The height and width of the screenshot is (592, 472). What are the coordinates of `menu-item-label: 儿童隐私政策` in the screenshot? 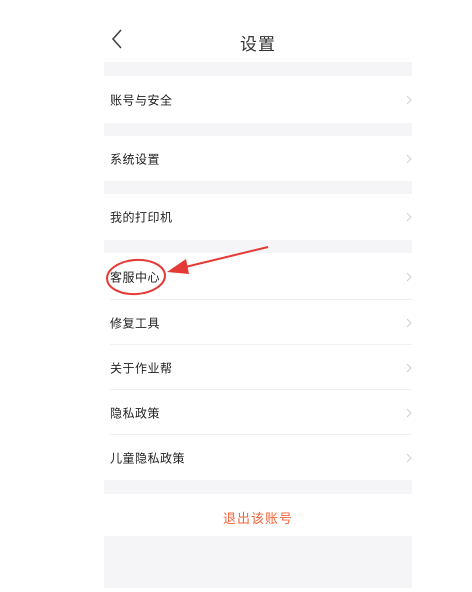 It's located at (148, 458).